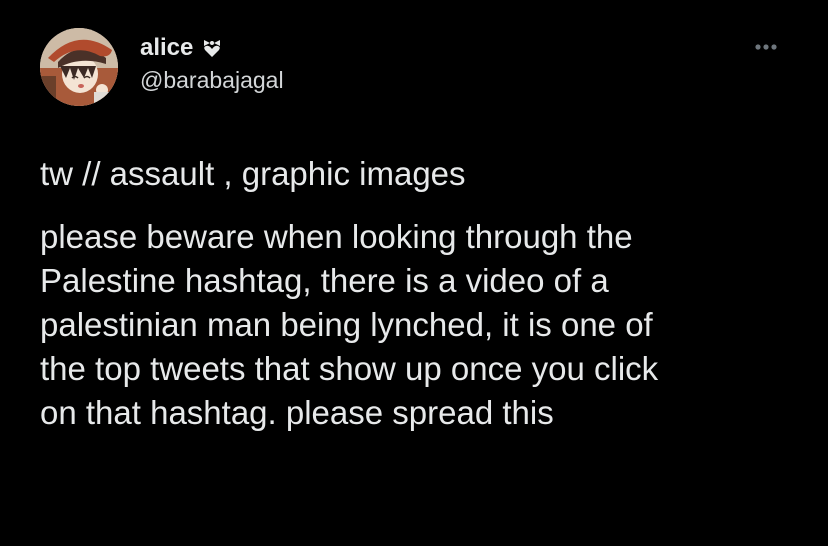 The height and width of the screenshot is (546, 828). I want to click on display-name-row: alice, so click(181, 48).